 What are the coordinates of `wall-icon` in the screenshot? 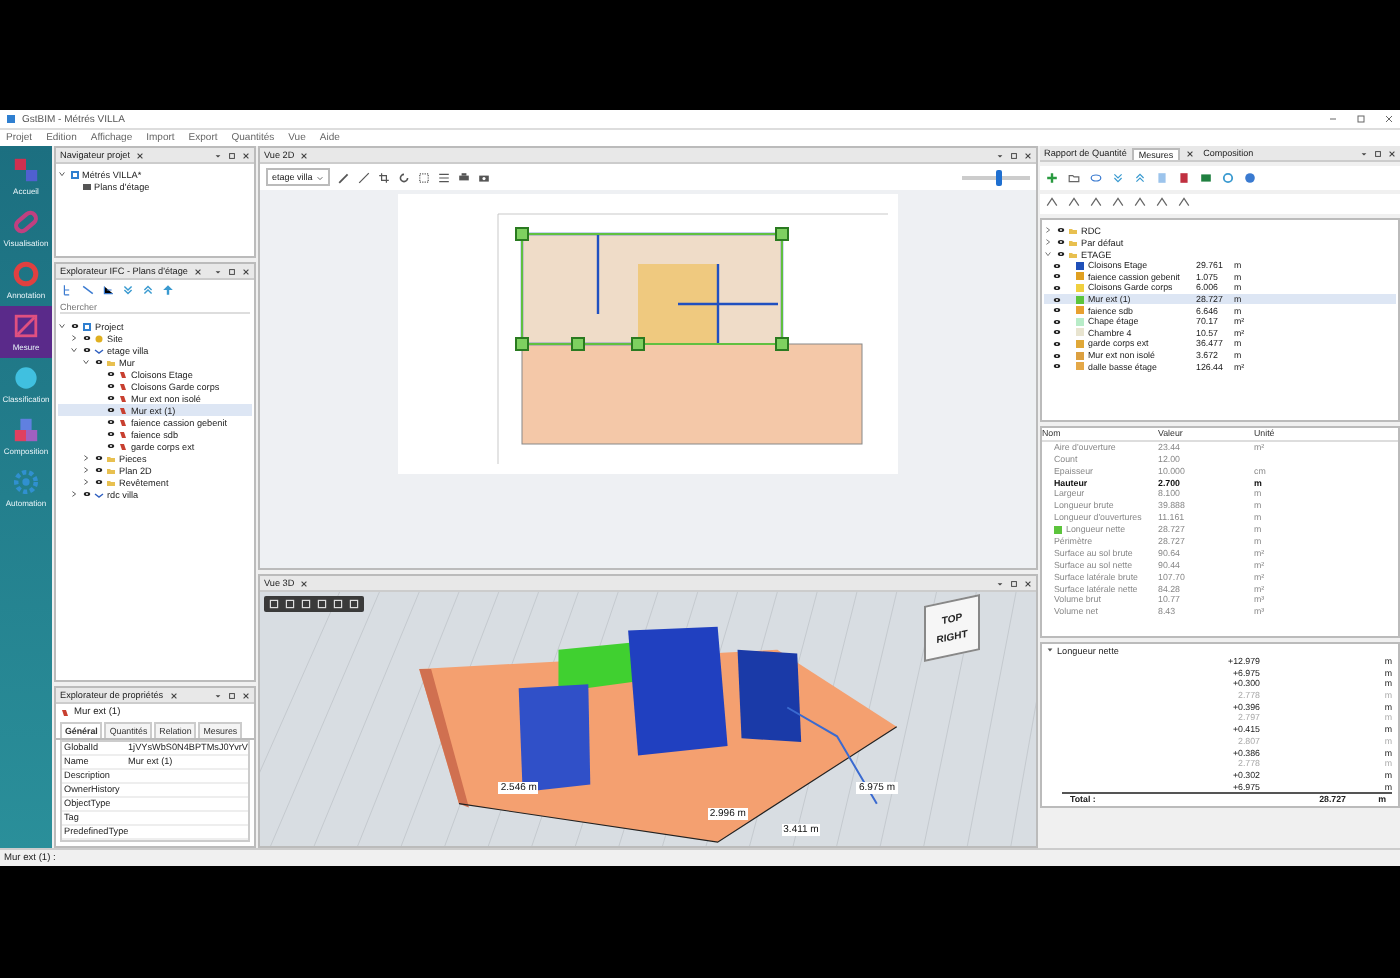 It's located at (65, 713).